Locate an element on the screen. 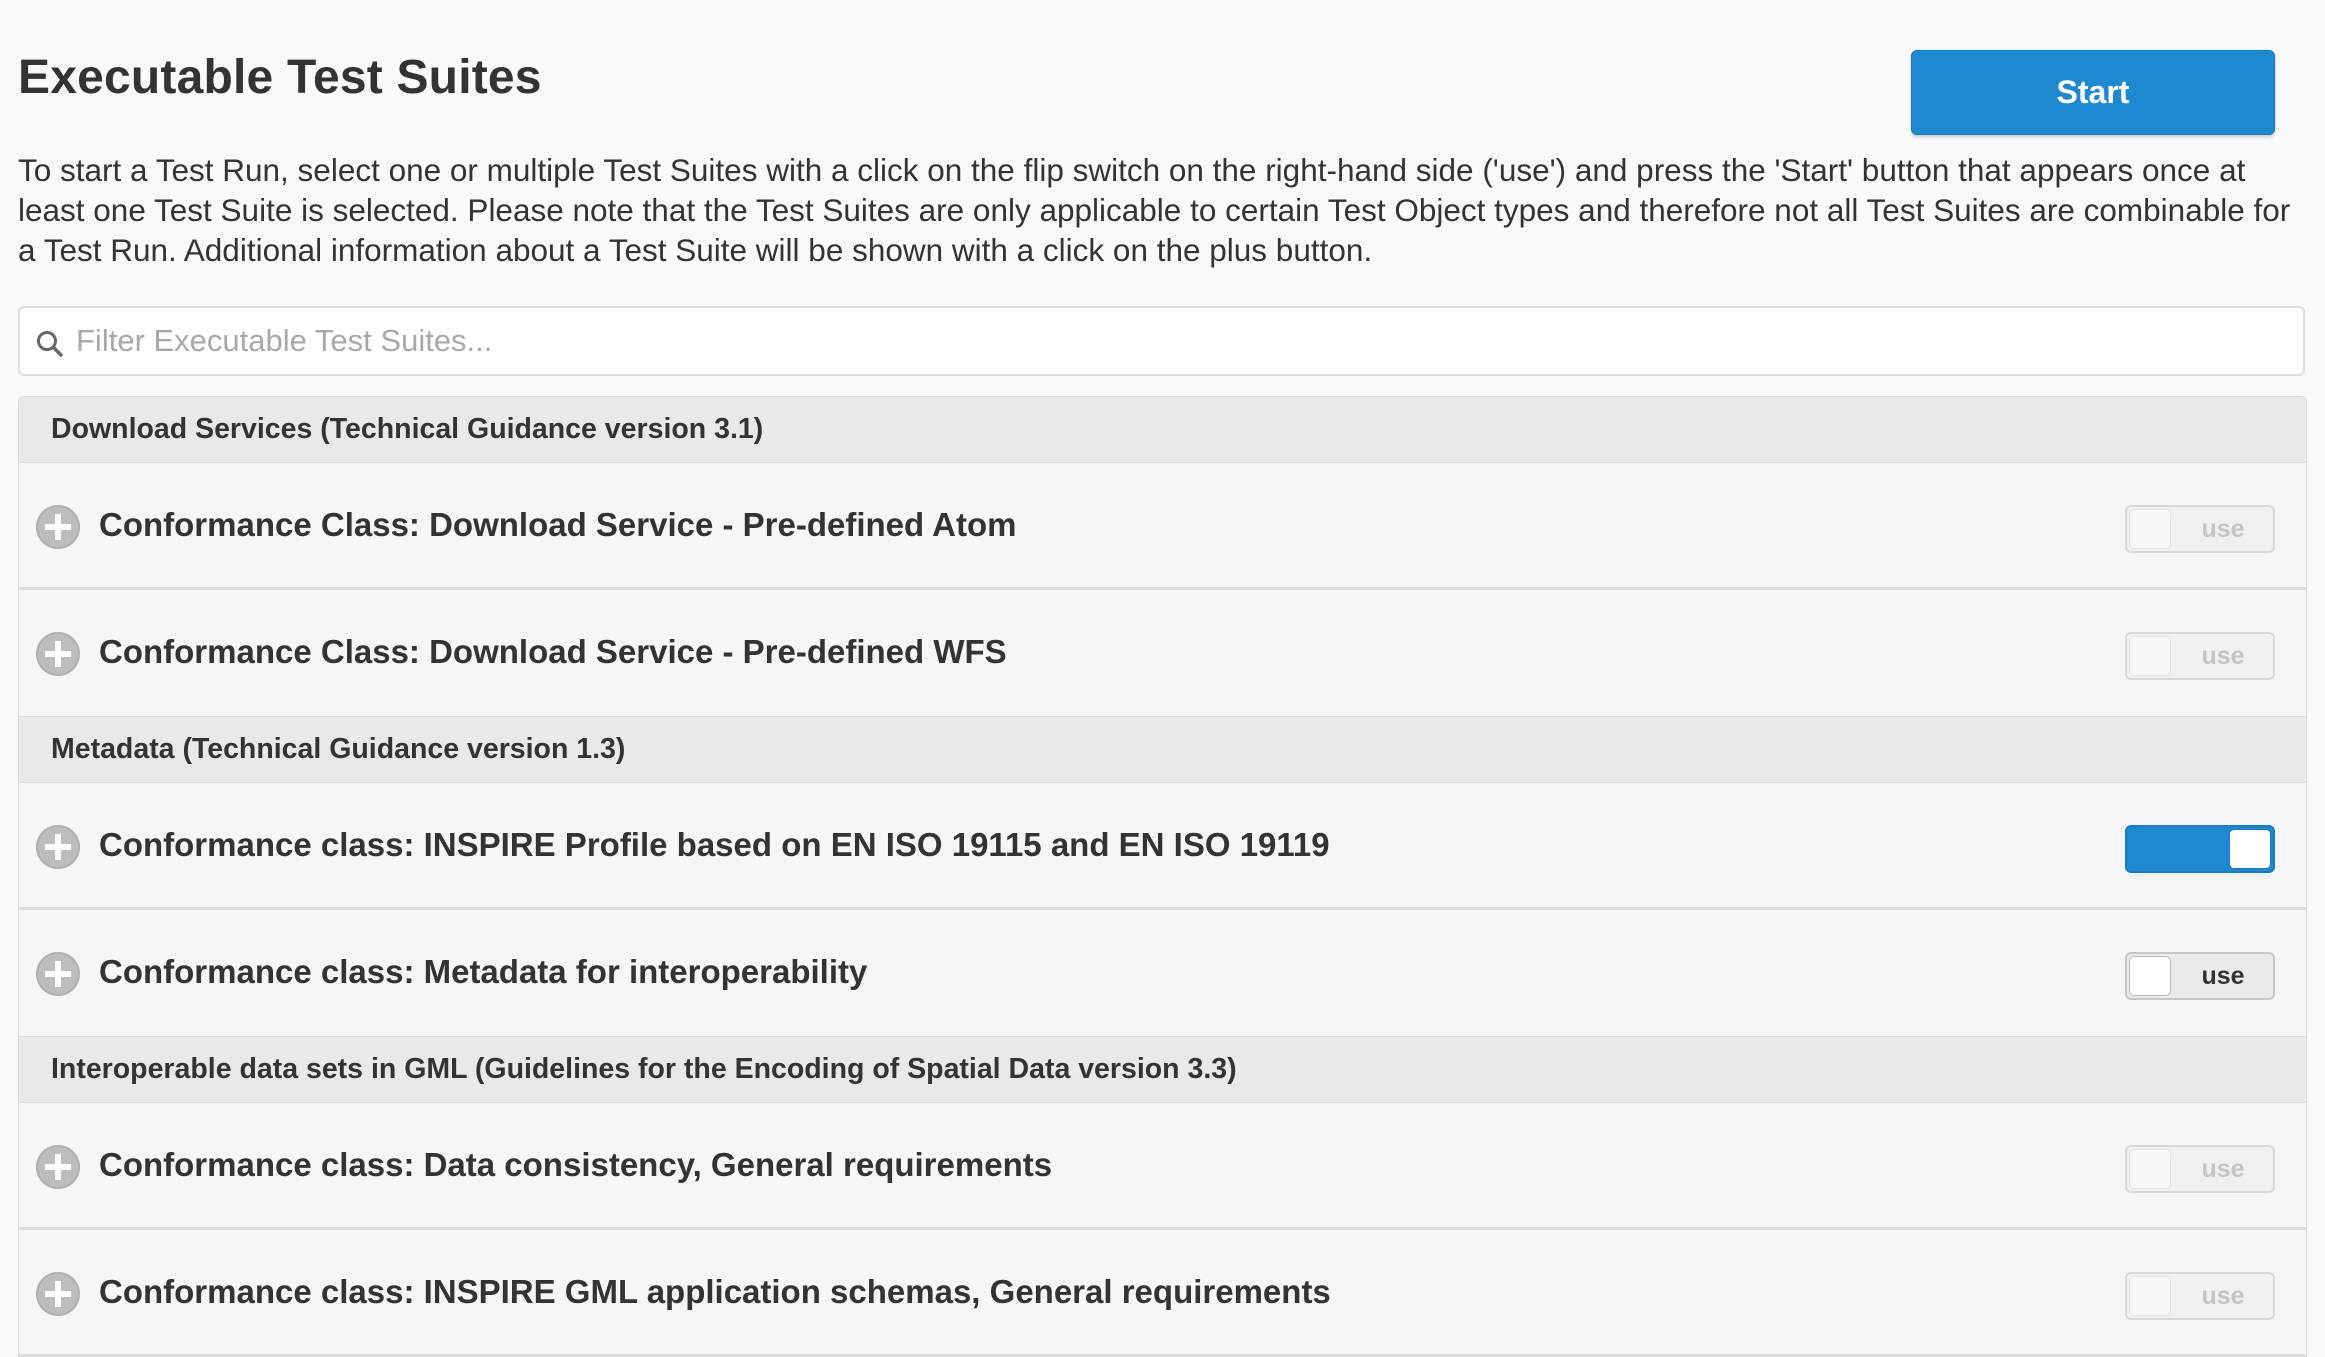 The height and width of the screenshot is (1357, 2325). filter-input is located at coordinates (1176, 341).